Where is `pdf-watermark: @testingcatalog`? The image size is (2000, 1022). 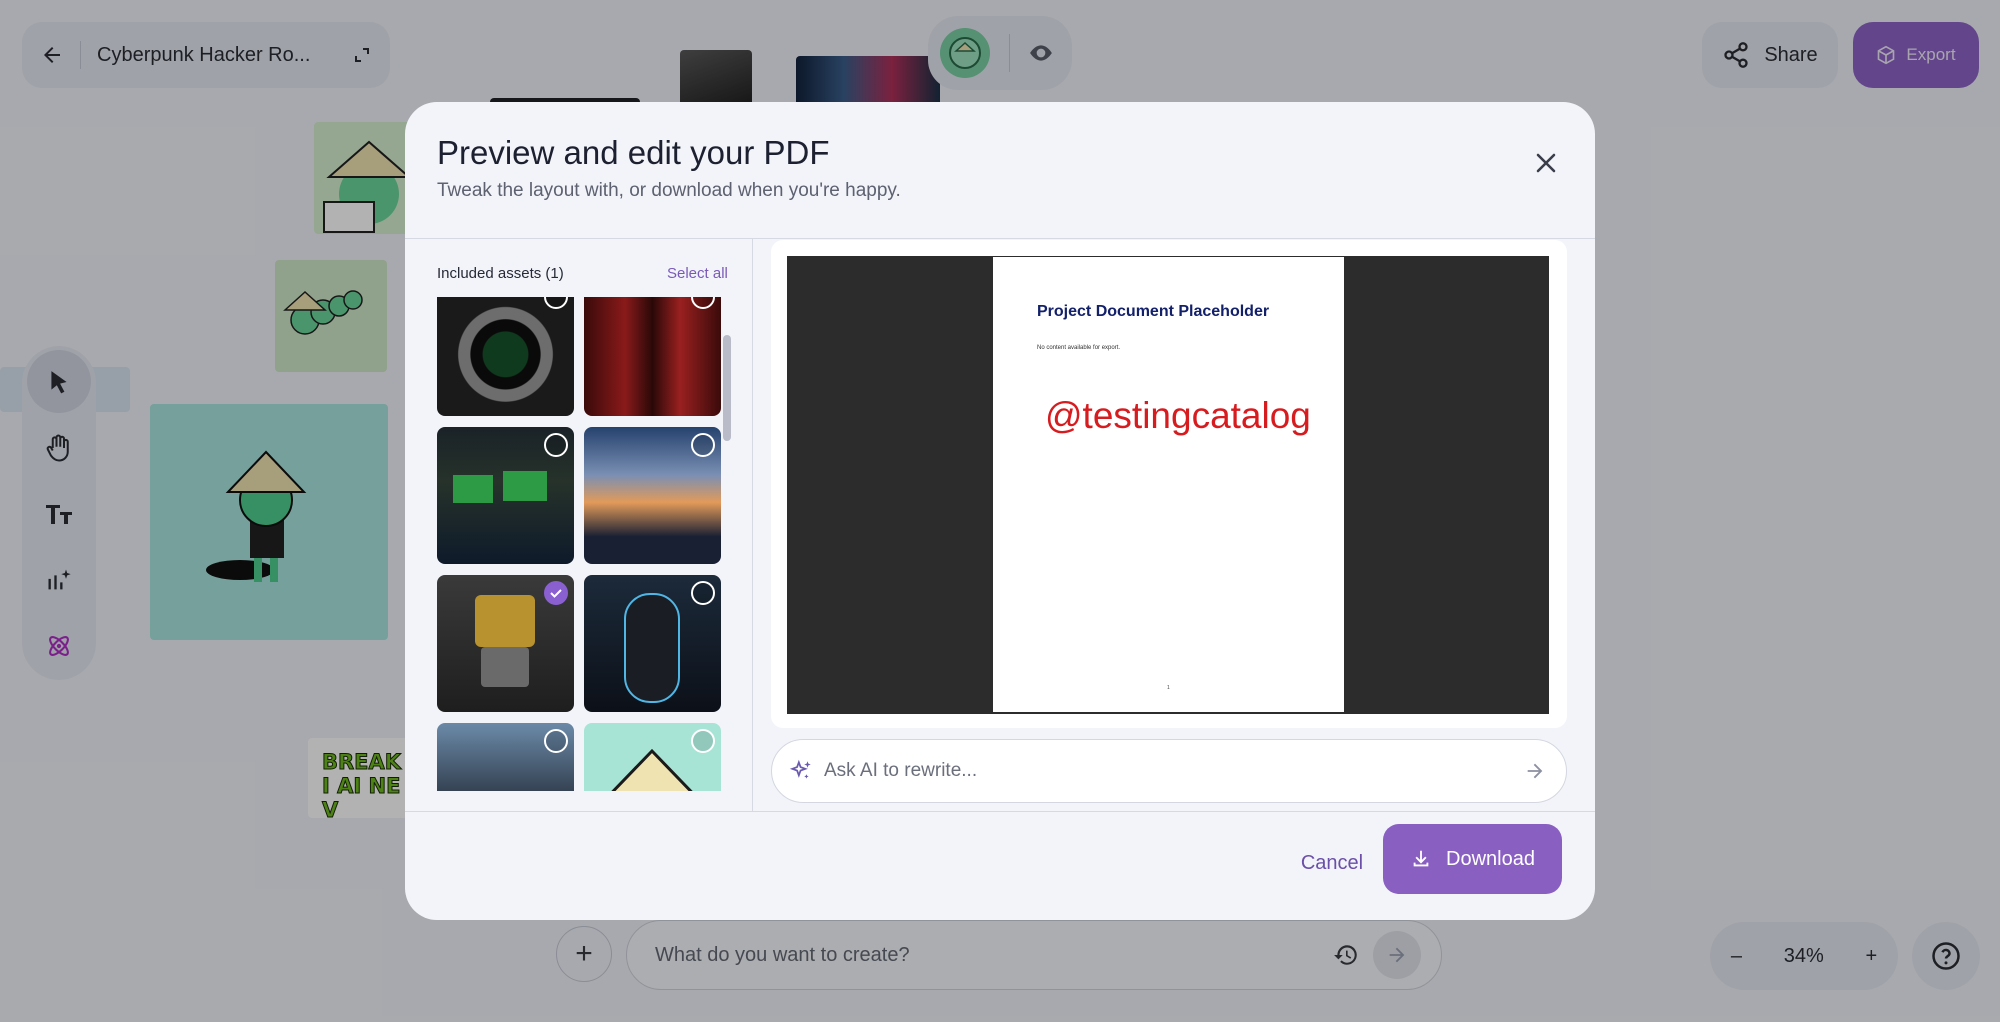 pdf-watermark: @testingcatalog is located at coordinates (1178, 415).